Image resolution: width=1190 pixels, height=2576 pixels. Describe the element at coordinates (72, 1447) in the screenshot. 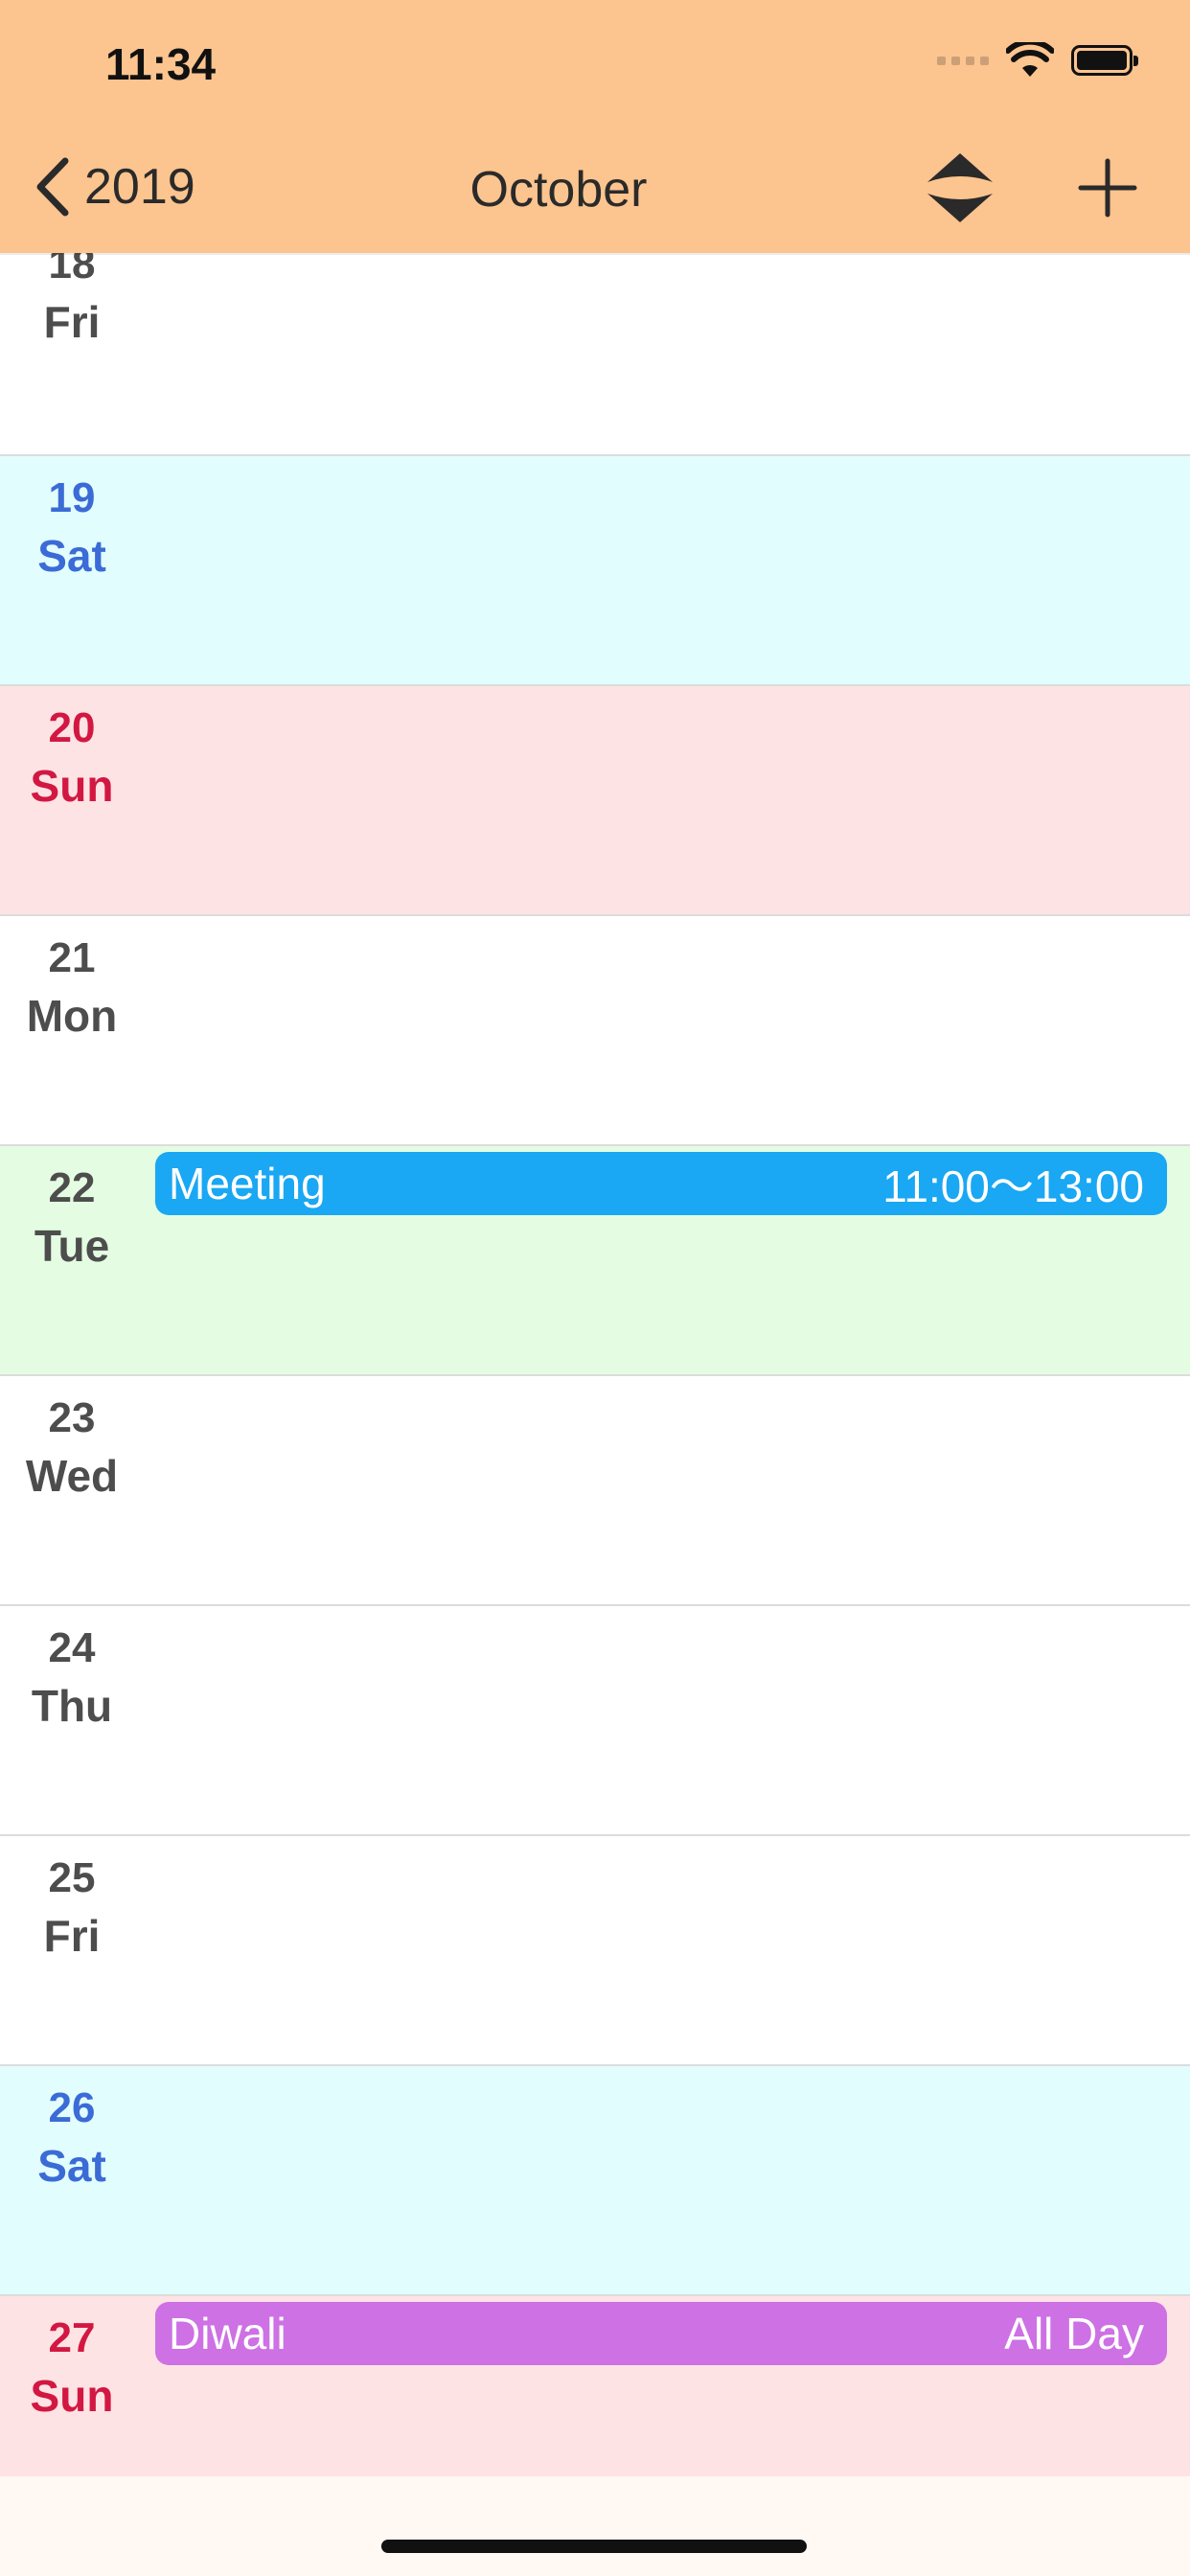

I see `date-label: 23 Wed` at that location.